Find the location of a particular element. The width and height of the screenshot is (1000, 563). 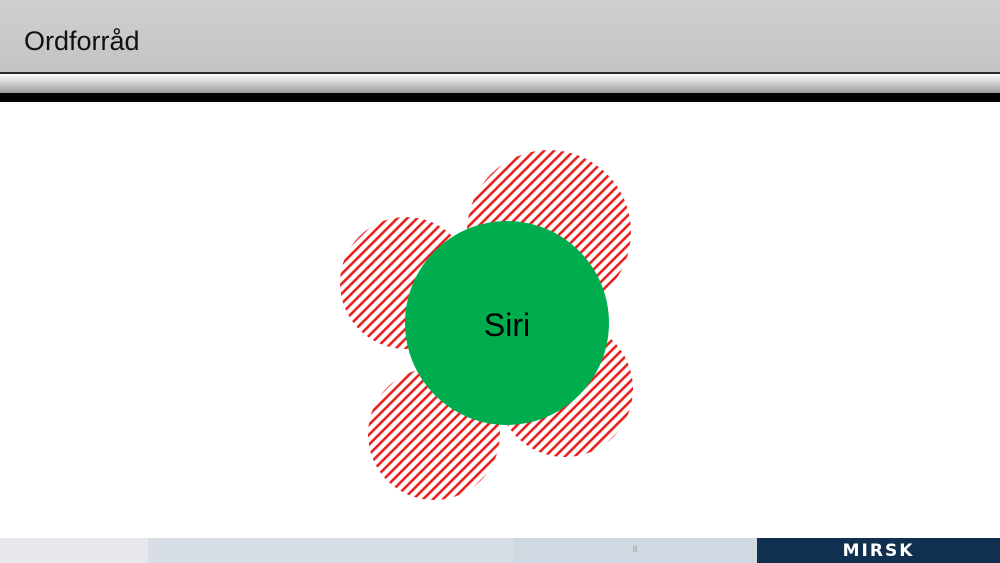

footer-bar: 8 MIRSK is located at coordinates (500, 550).